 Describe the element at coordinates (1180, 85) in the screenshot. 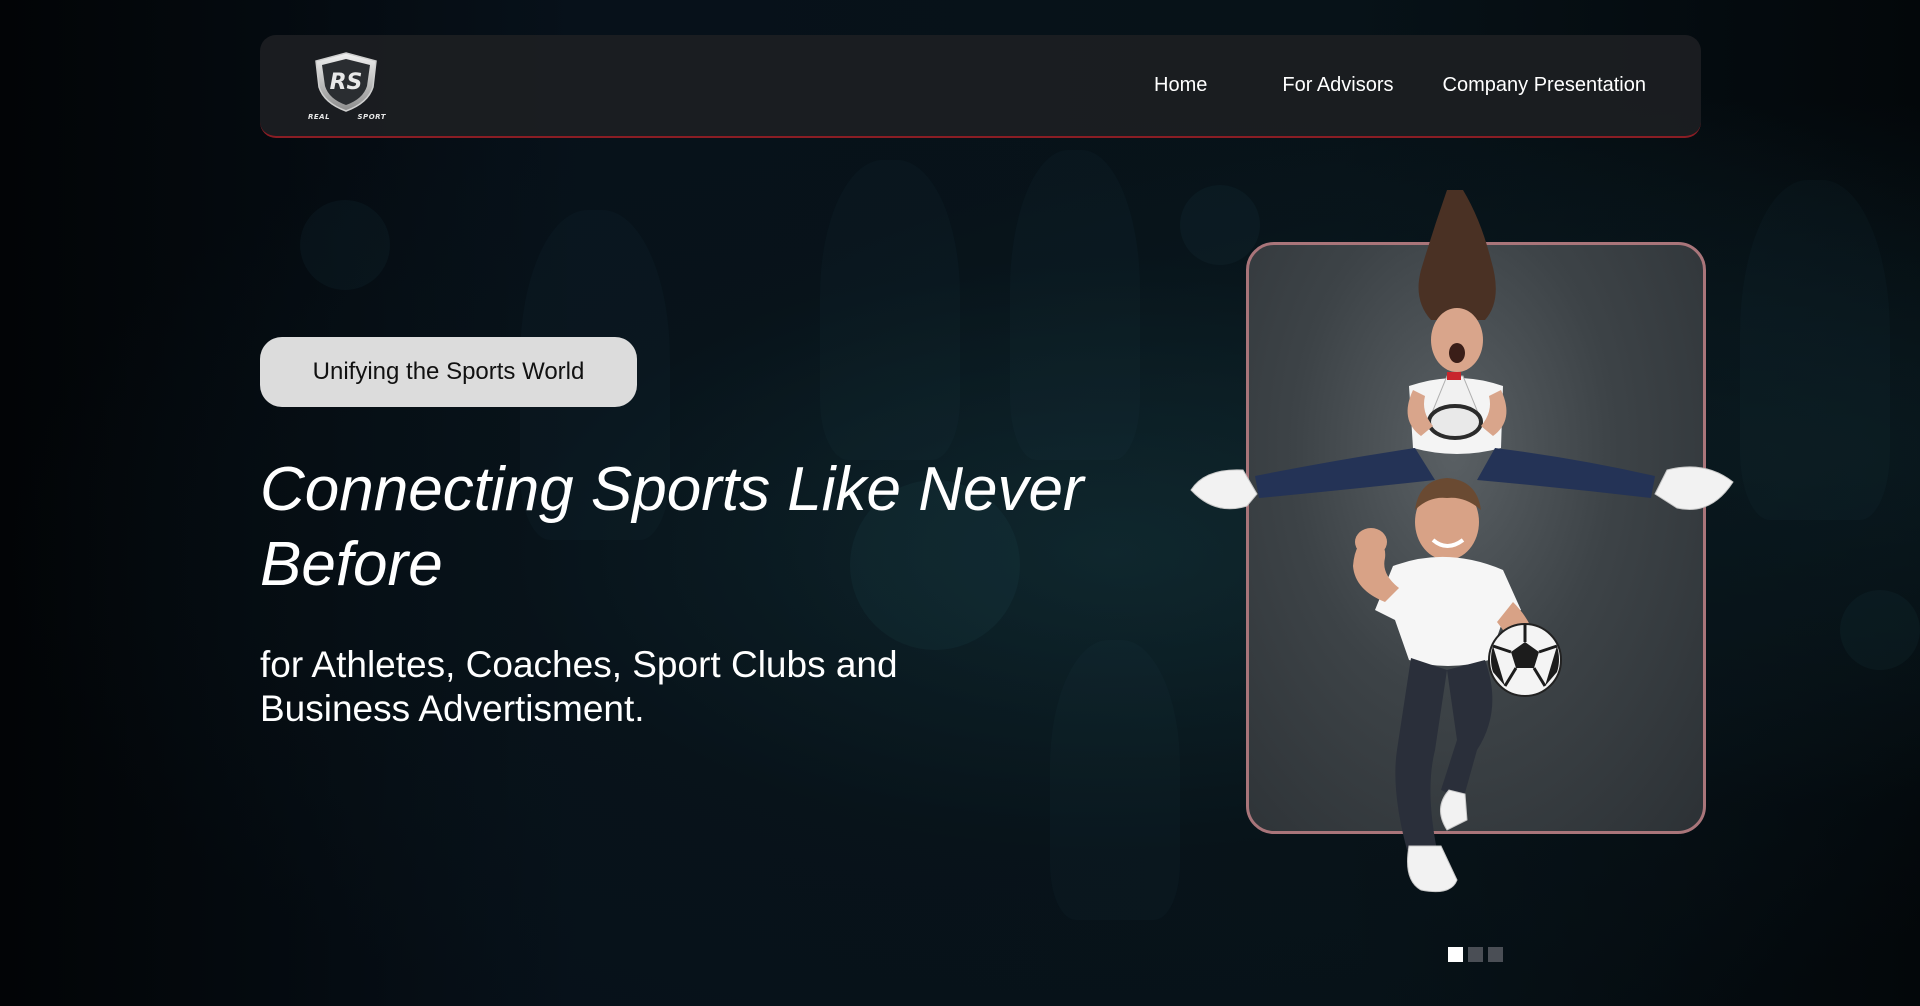

I see `nav-link-home: Home` at that location.